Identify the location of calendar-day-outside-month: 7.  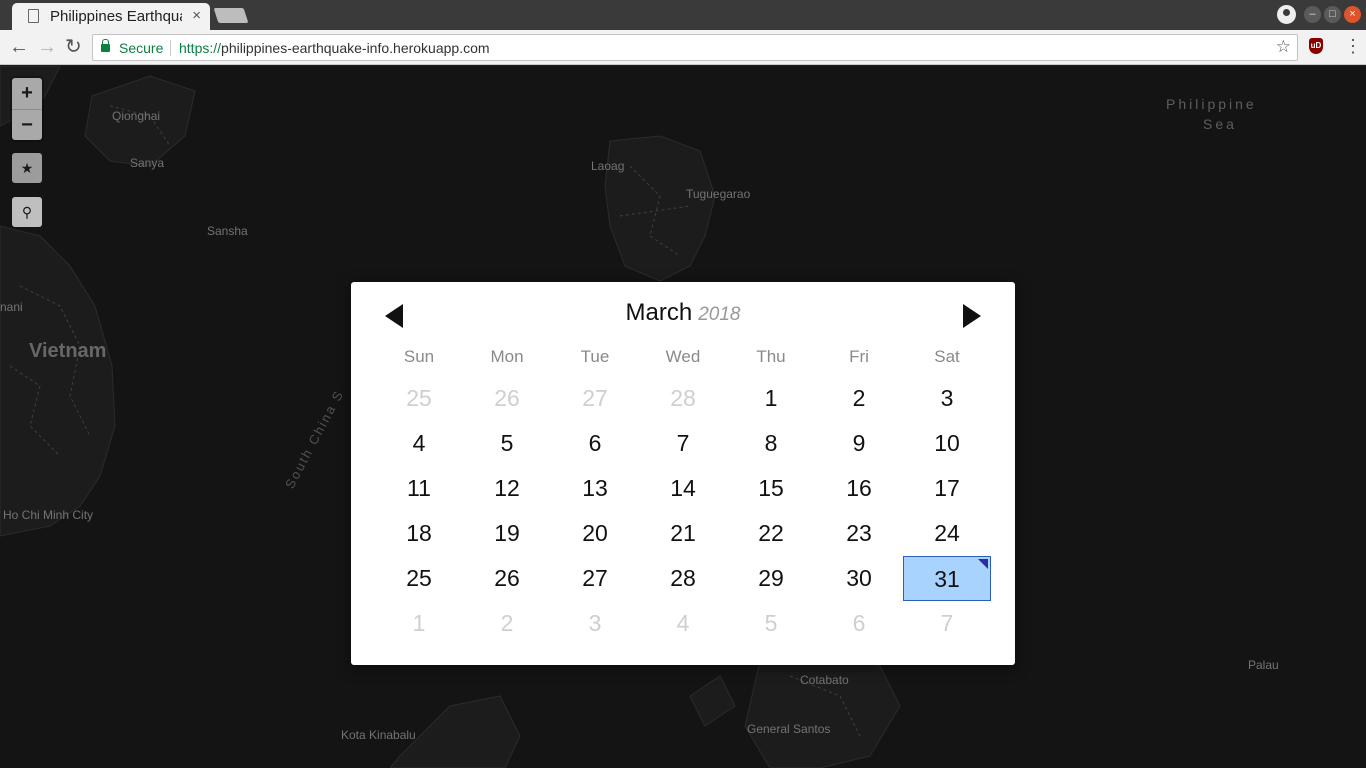
(947, 623).